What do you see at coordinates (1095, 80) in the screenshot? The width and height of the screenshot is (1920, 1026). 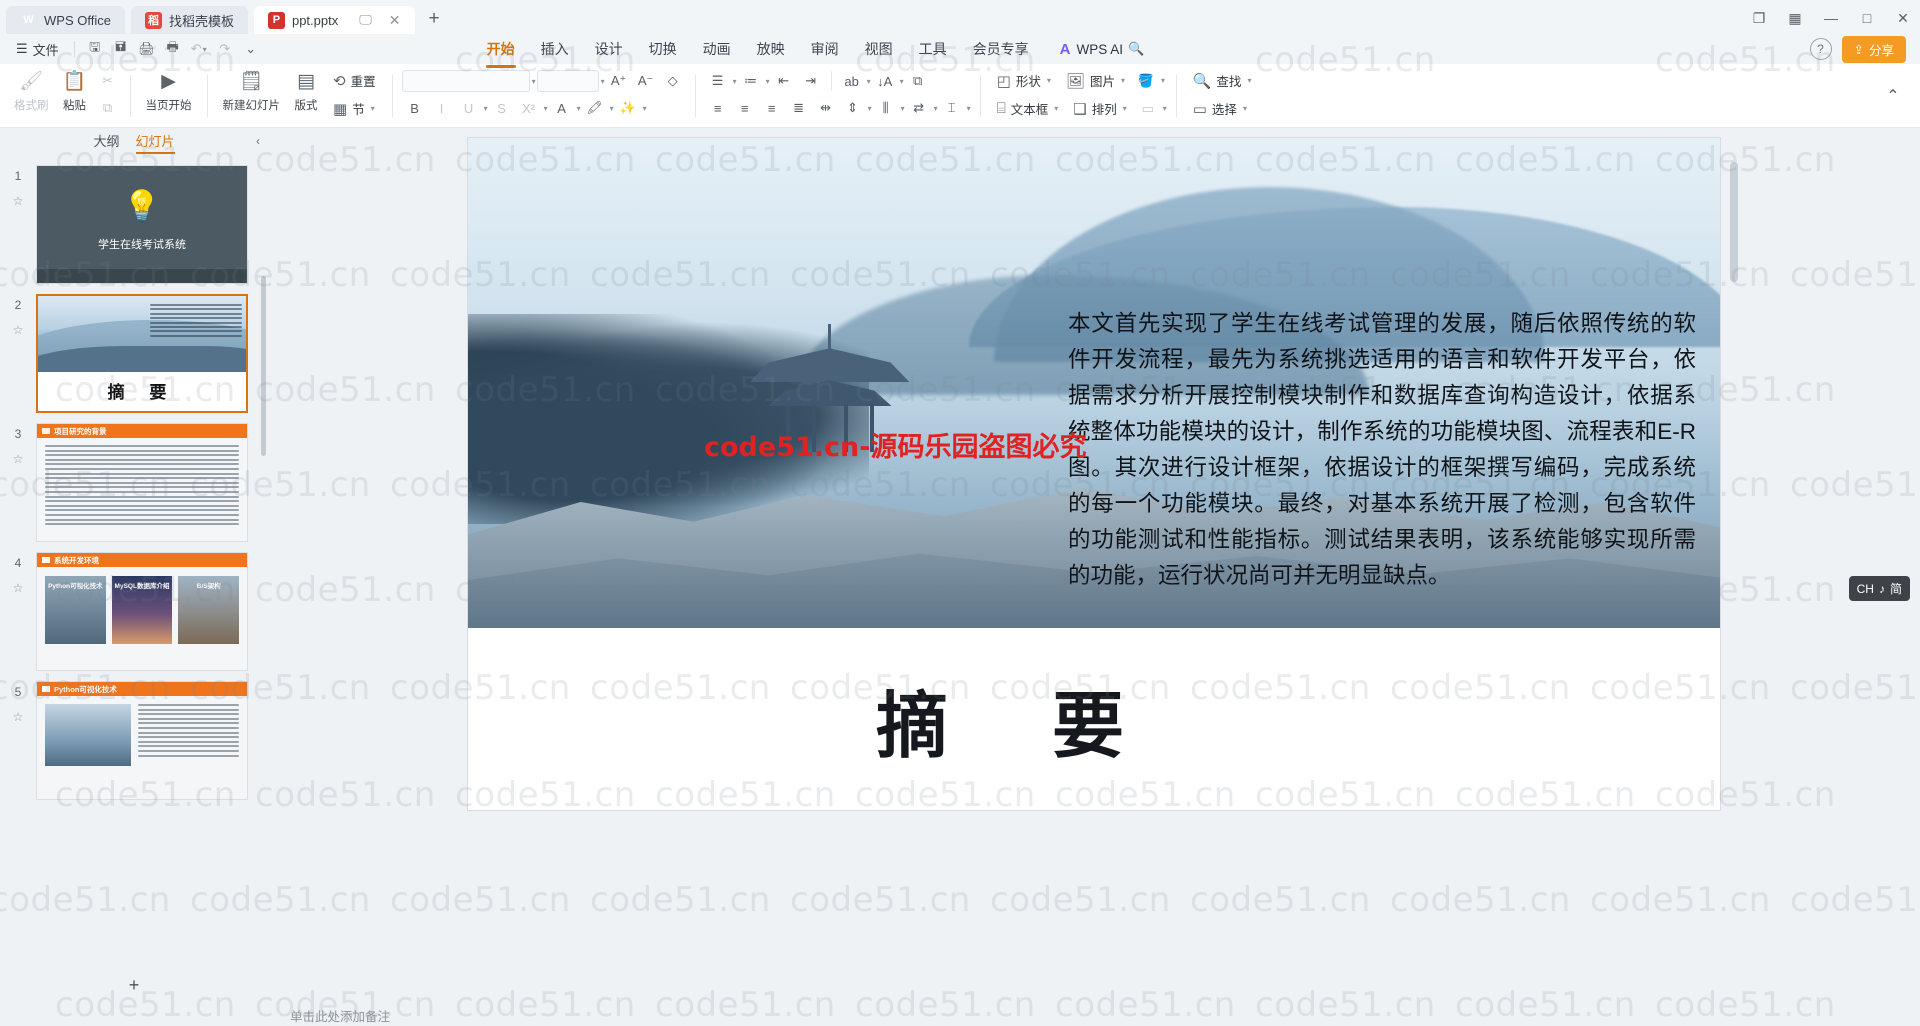 I see `picture-button: 🖼 图片 ▾` at bounding box center [1095, 80].